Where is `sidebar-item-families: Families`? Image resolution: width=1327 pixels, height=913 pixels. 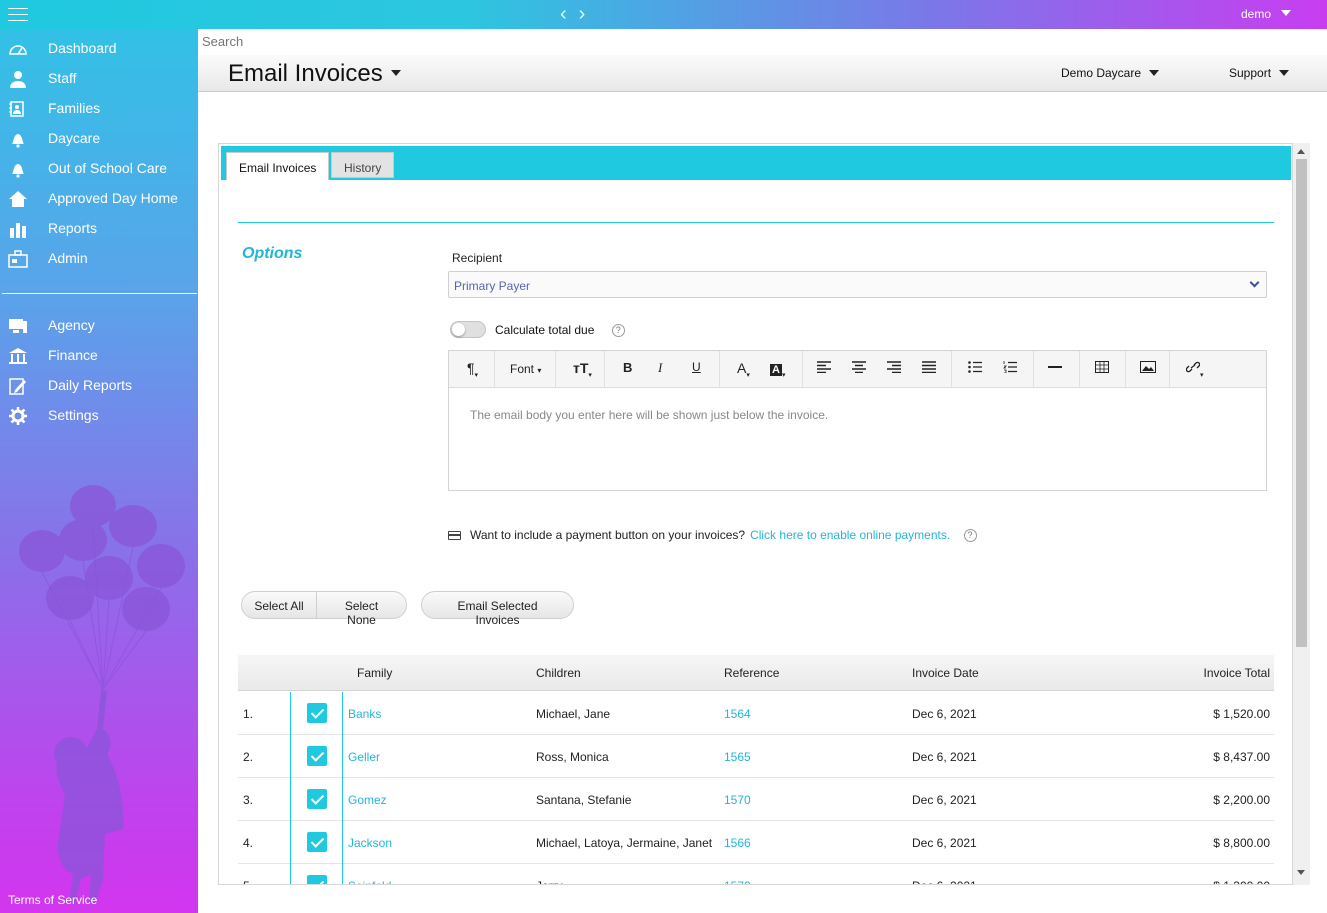 sidebar-item-families: Families is located at coordinates (99, 109).